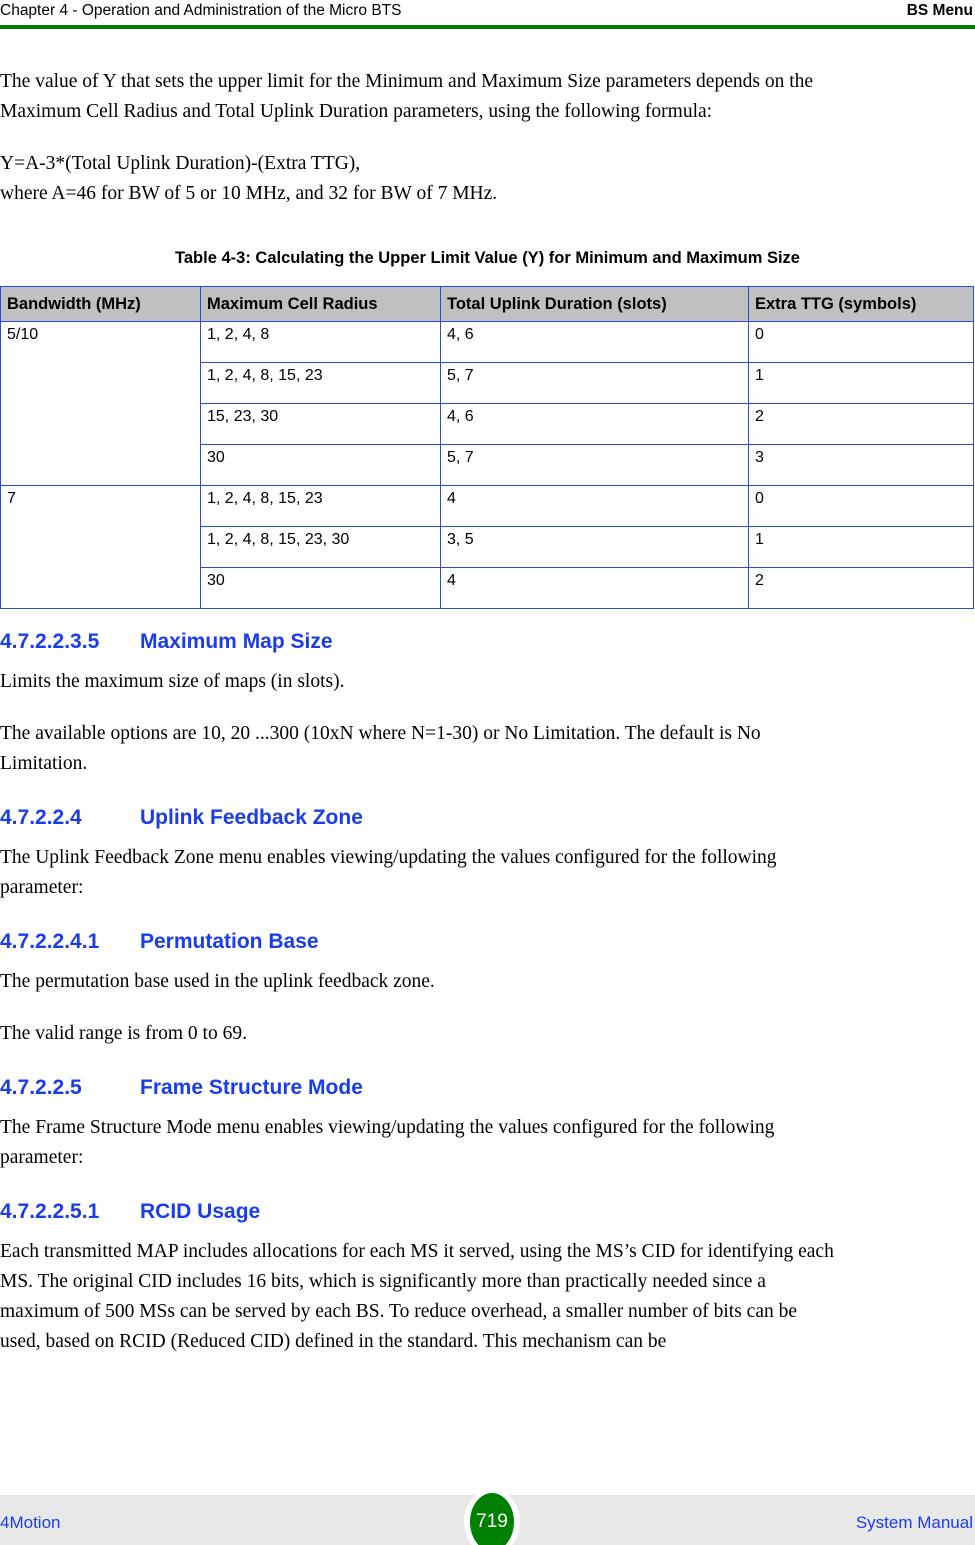 Image resolution: width=975 pixels, height=1545 pixels. Describe the element at coordinates (236, 641) in the screenshot. I see `heading-title: Maximum Map Size` at that location.